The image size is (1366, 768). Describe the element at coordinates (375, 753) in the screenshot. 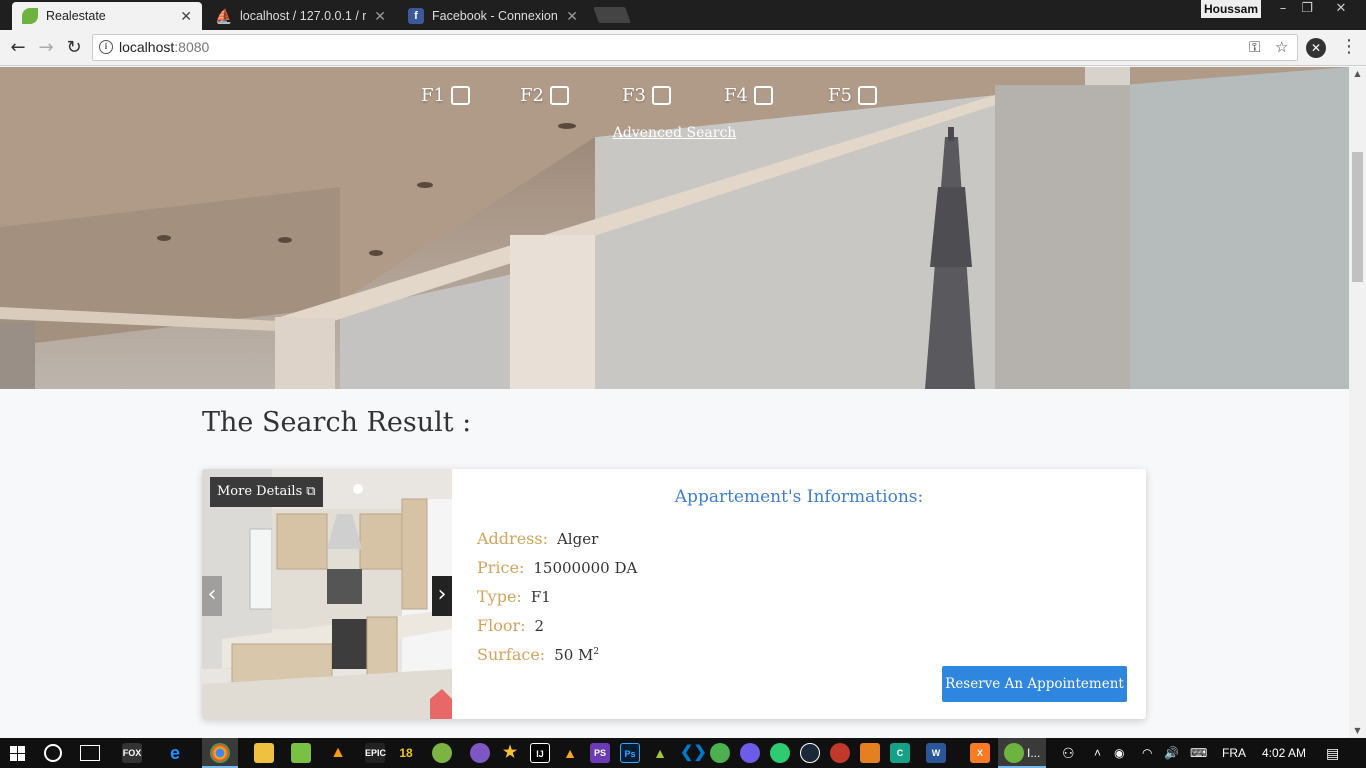

I see `epic-icon: EPIC` at that location.